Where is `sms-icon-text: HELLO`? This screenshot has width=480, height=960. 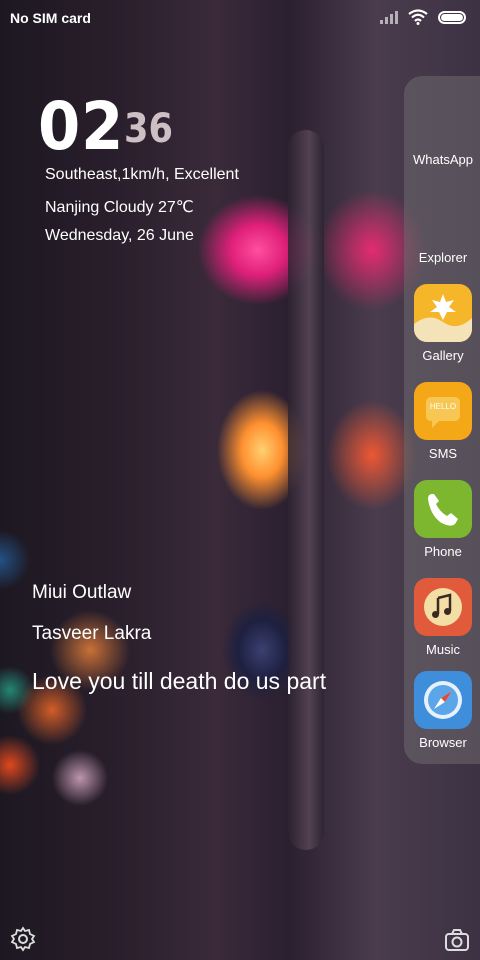
sms-icon-text: HELLO is located at coordinates (443, 406).